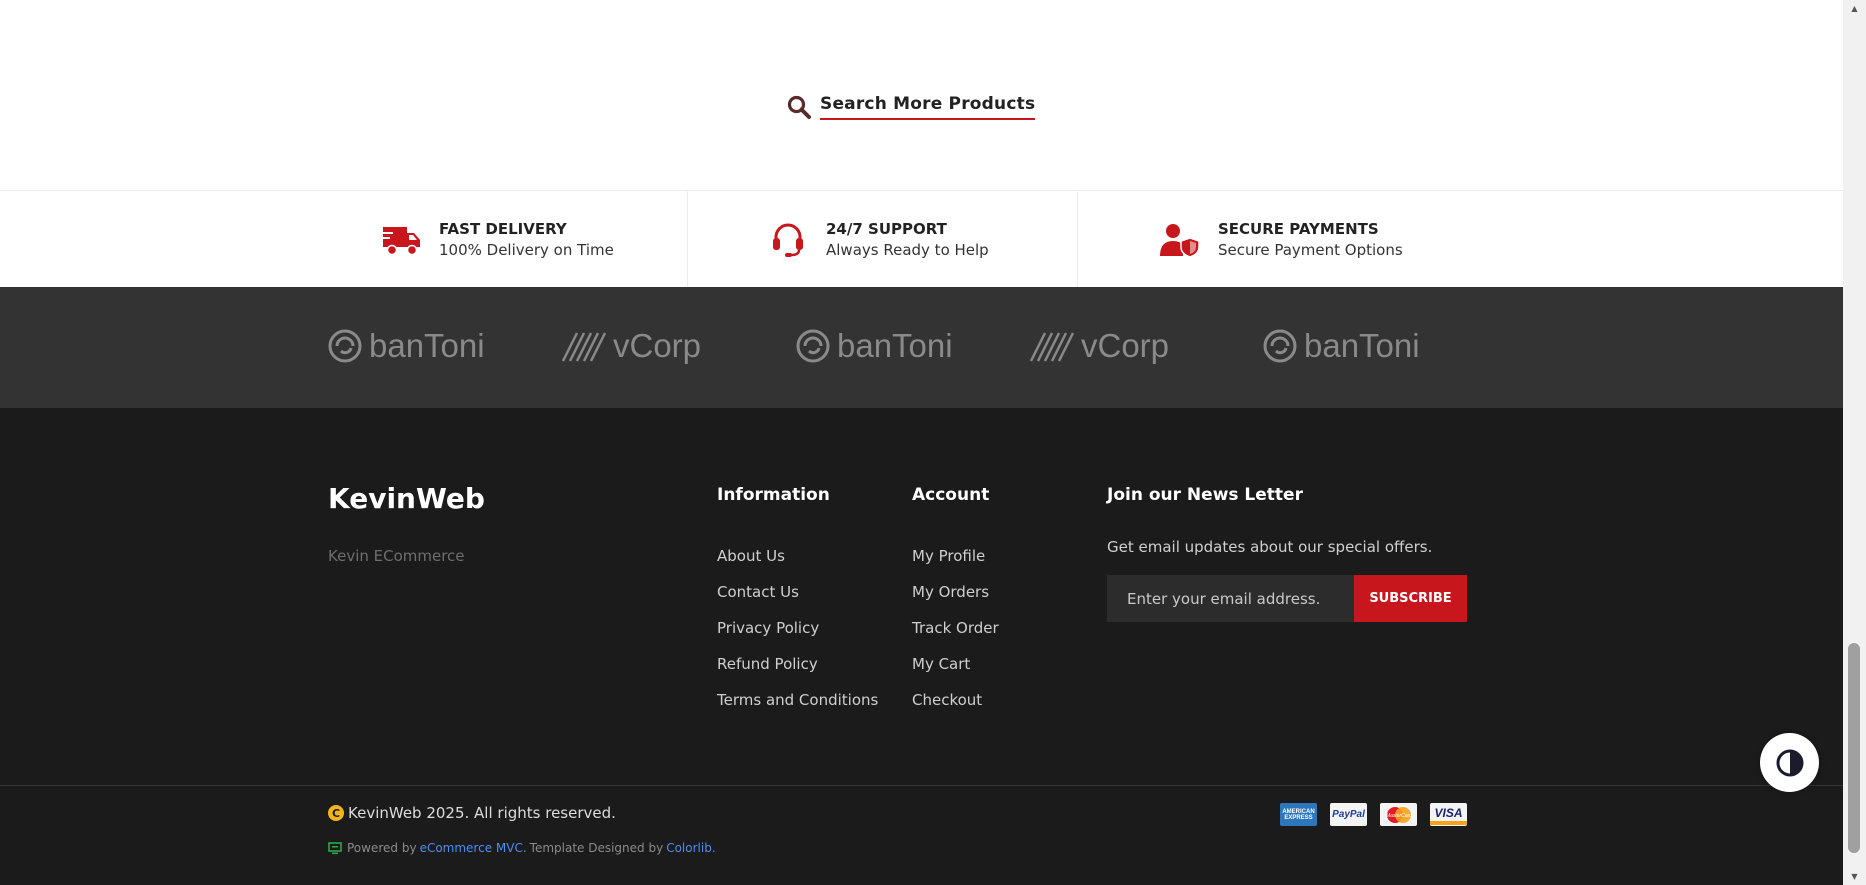 The image size is (1866, 885). I want to click on footer-link-checkout: Checkout, so click(955, 700).